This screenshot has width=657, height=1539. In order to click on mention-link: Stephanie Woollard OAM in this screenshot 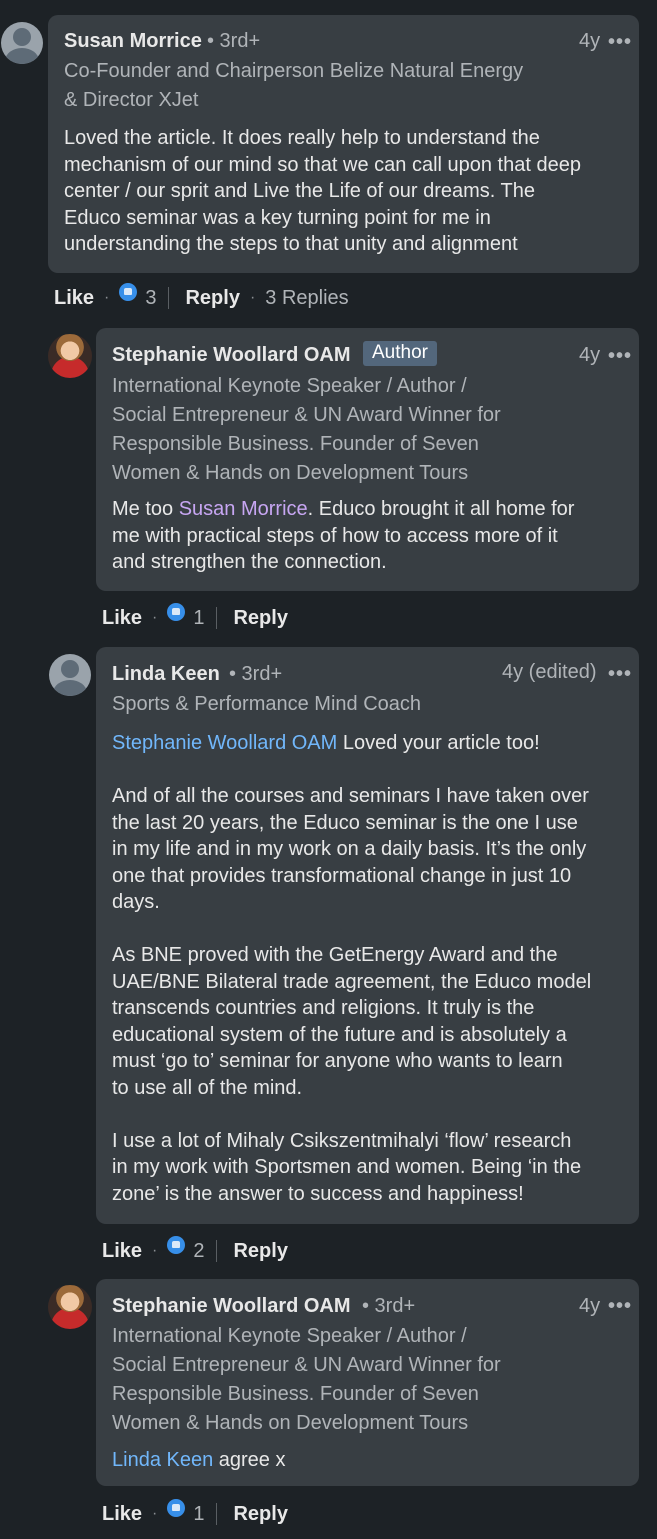, I will do `click(224, 743)`.